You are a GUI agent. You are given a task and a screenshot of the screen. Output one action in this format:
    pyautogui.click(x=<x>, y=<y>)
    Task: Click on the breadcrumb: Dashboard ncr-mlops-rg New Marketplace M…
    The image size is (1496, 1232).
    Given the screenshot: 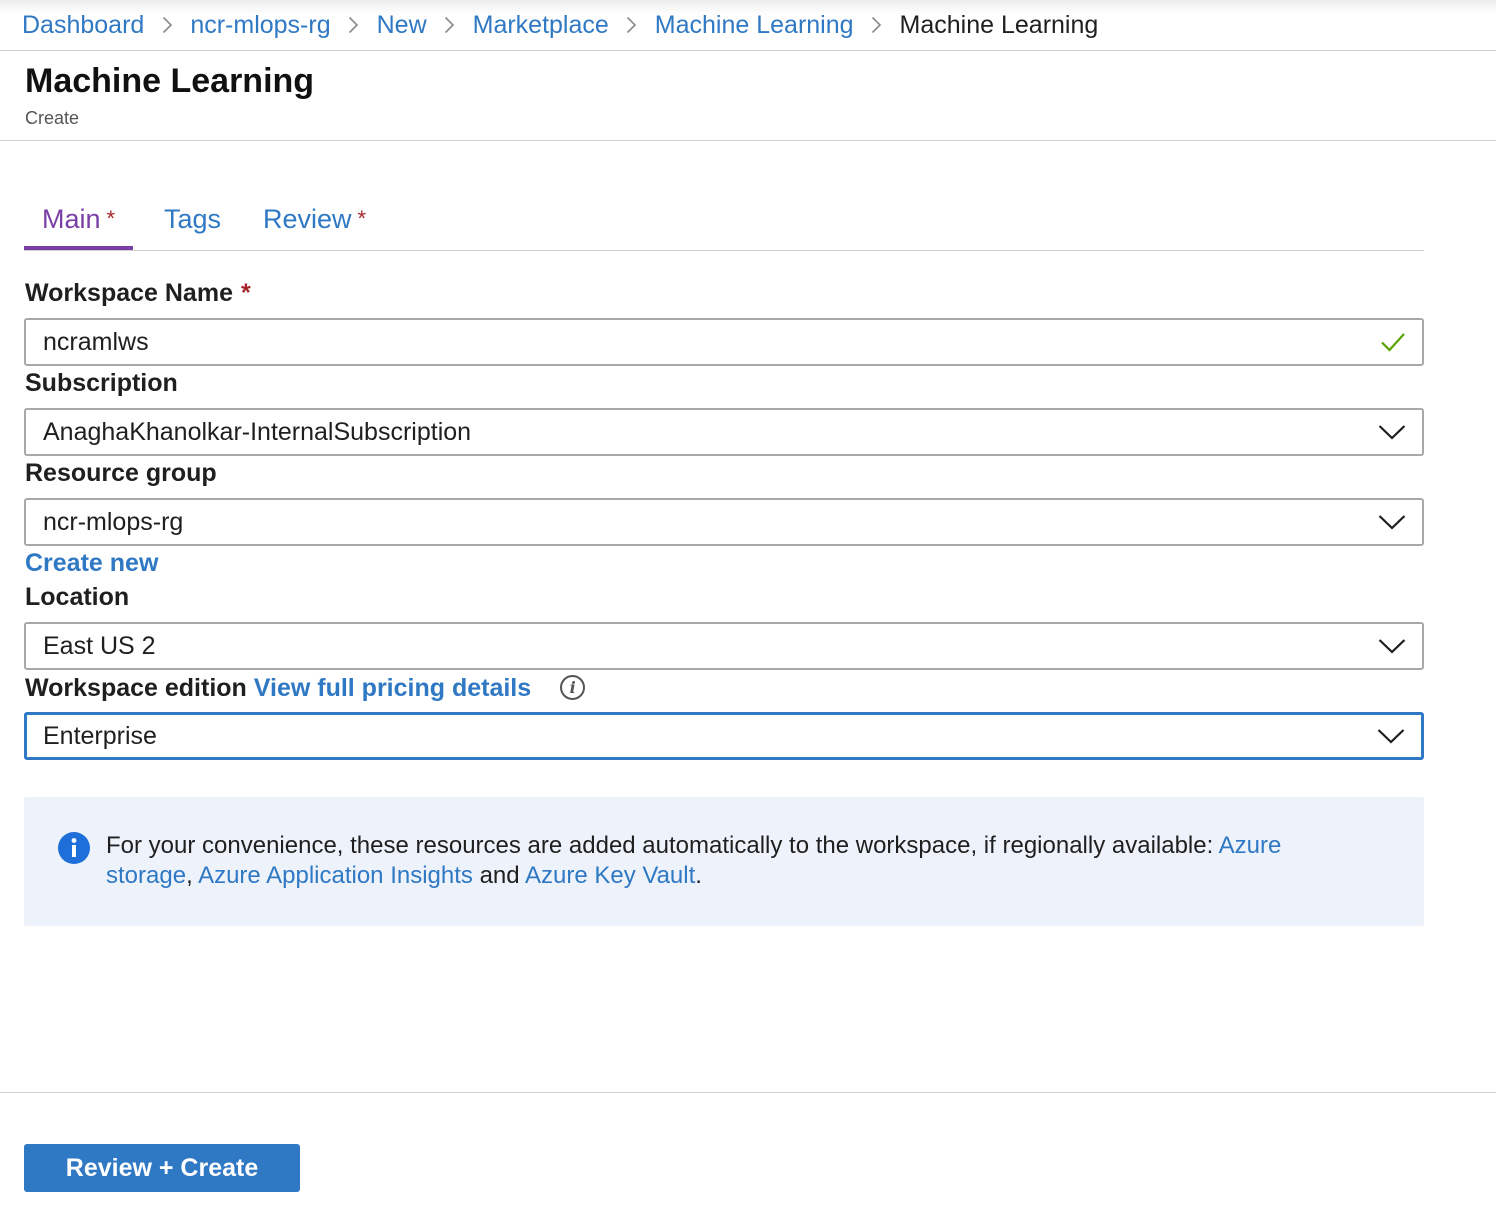 What is the action you would take?
    pyautogui.click(x=748, y=25)
    